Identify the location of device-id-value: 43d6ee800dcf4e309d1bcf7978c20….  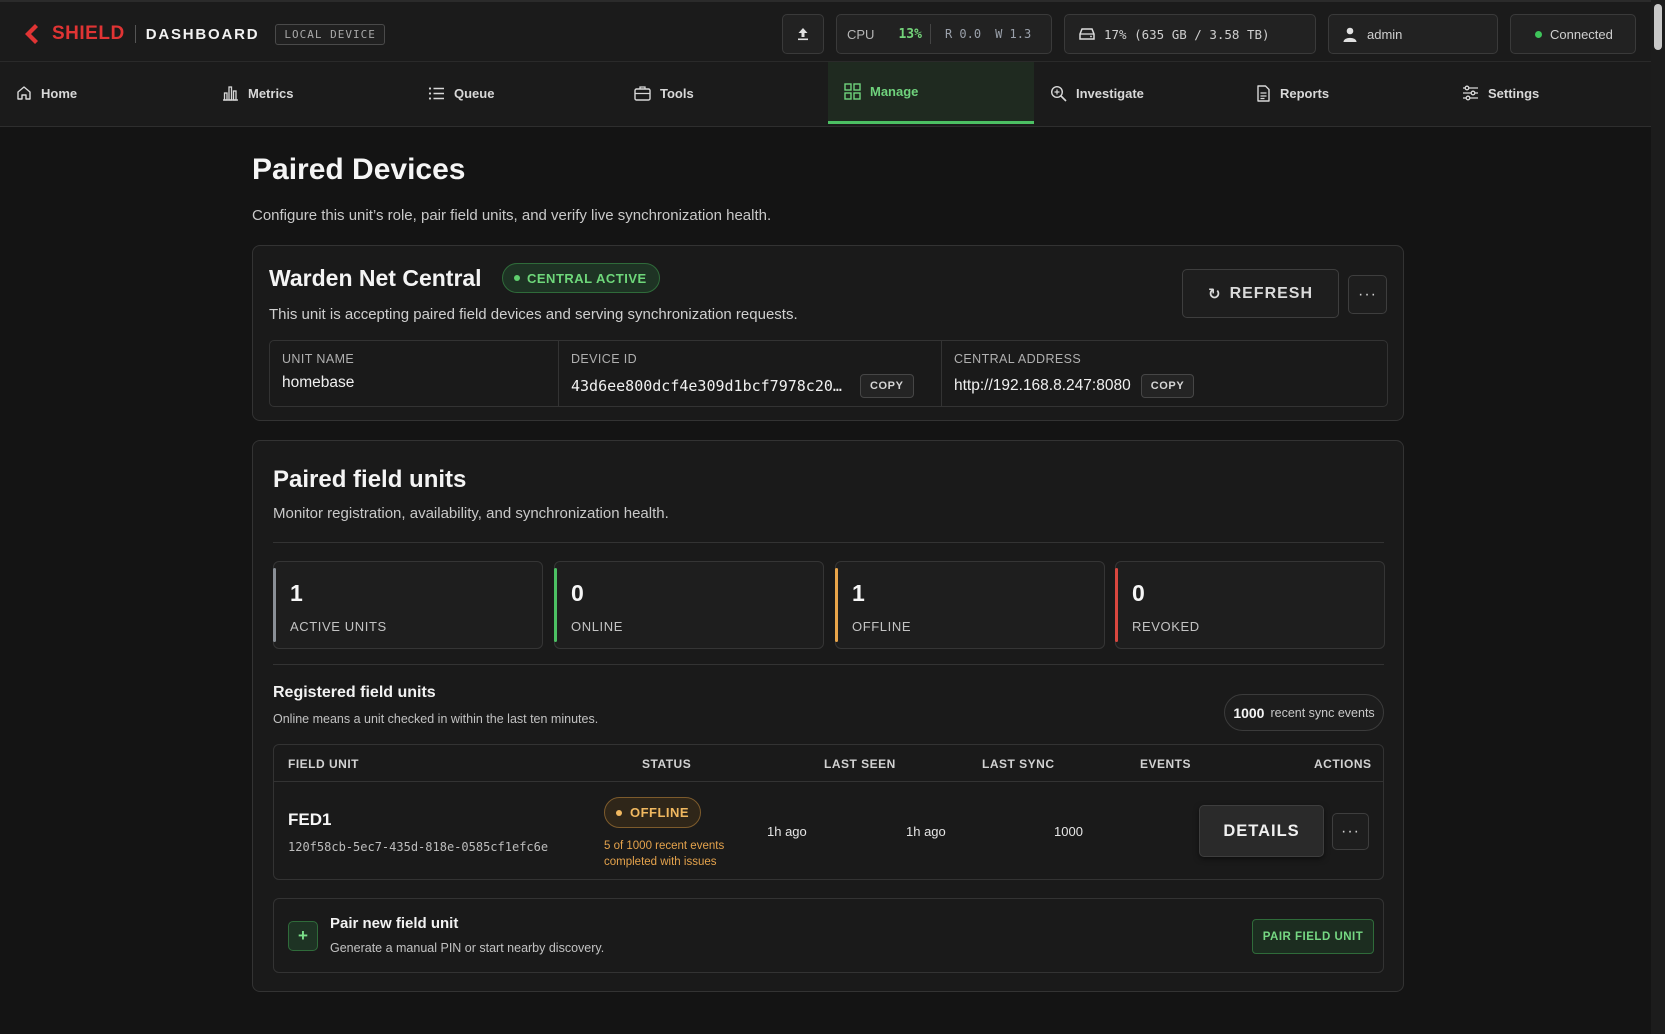
(706, 386).